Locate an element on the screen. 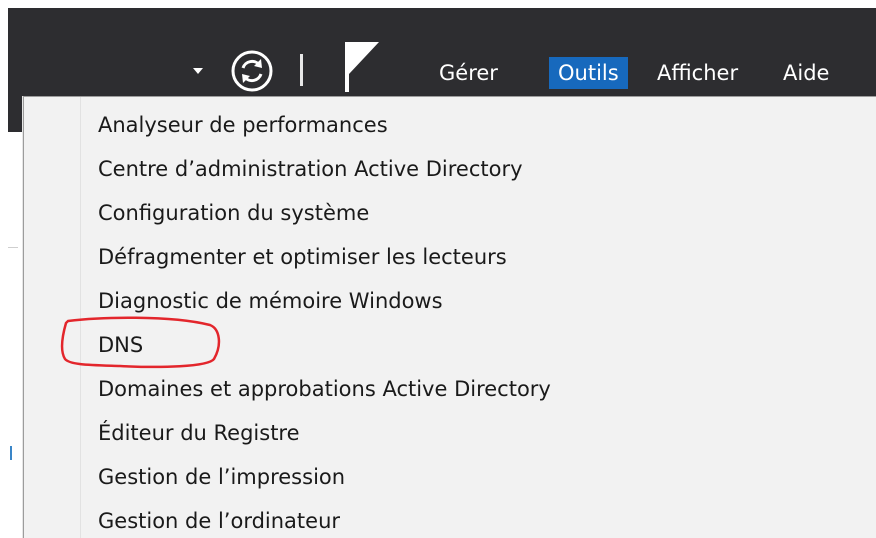  menu-item-system-configuration: Configuration du système is located at coordinates (233, 213).